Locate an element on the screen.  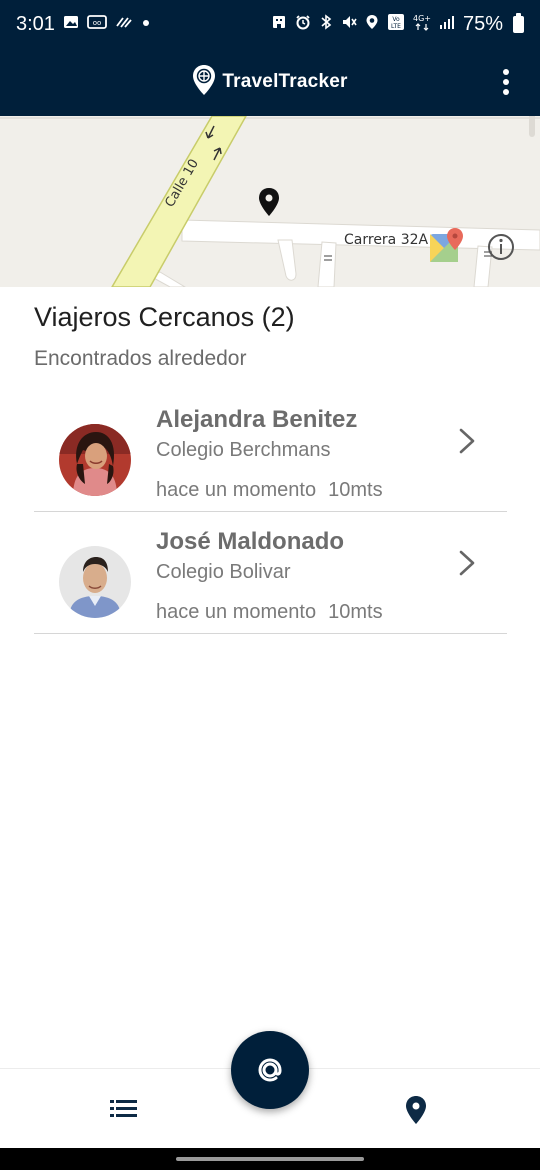
traveler-school: Colegio Bolivar is located at coordinates (223, 572).